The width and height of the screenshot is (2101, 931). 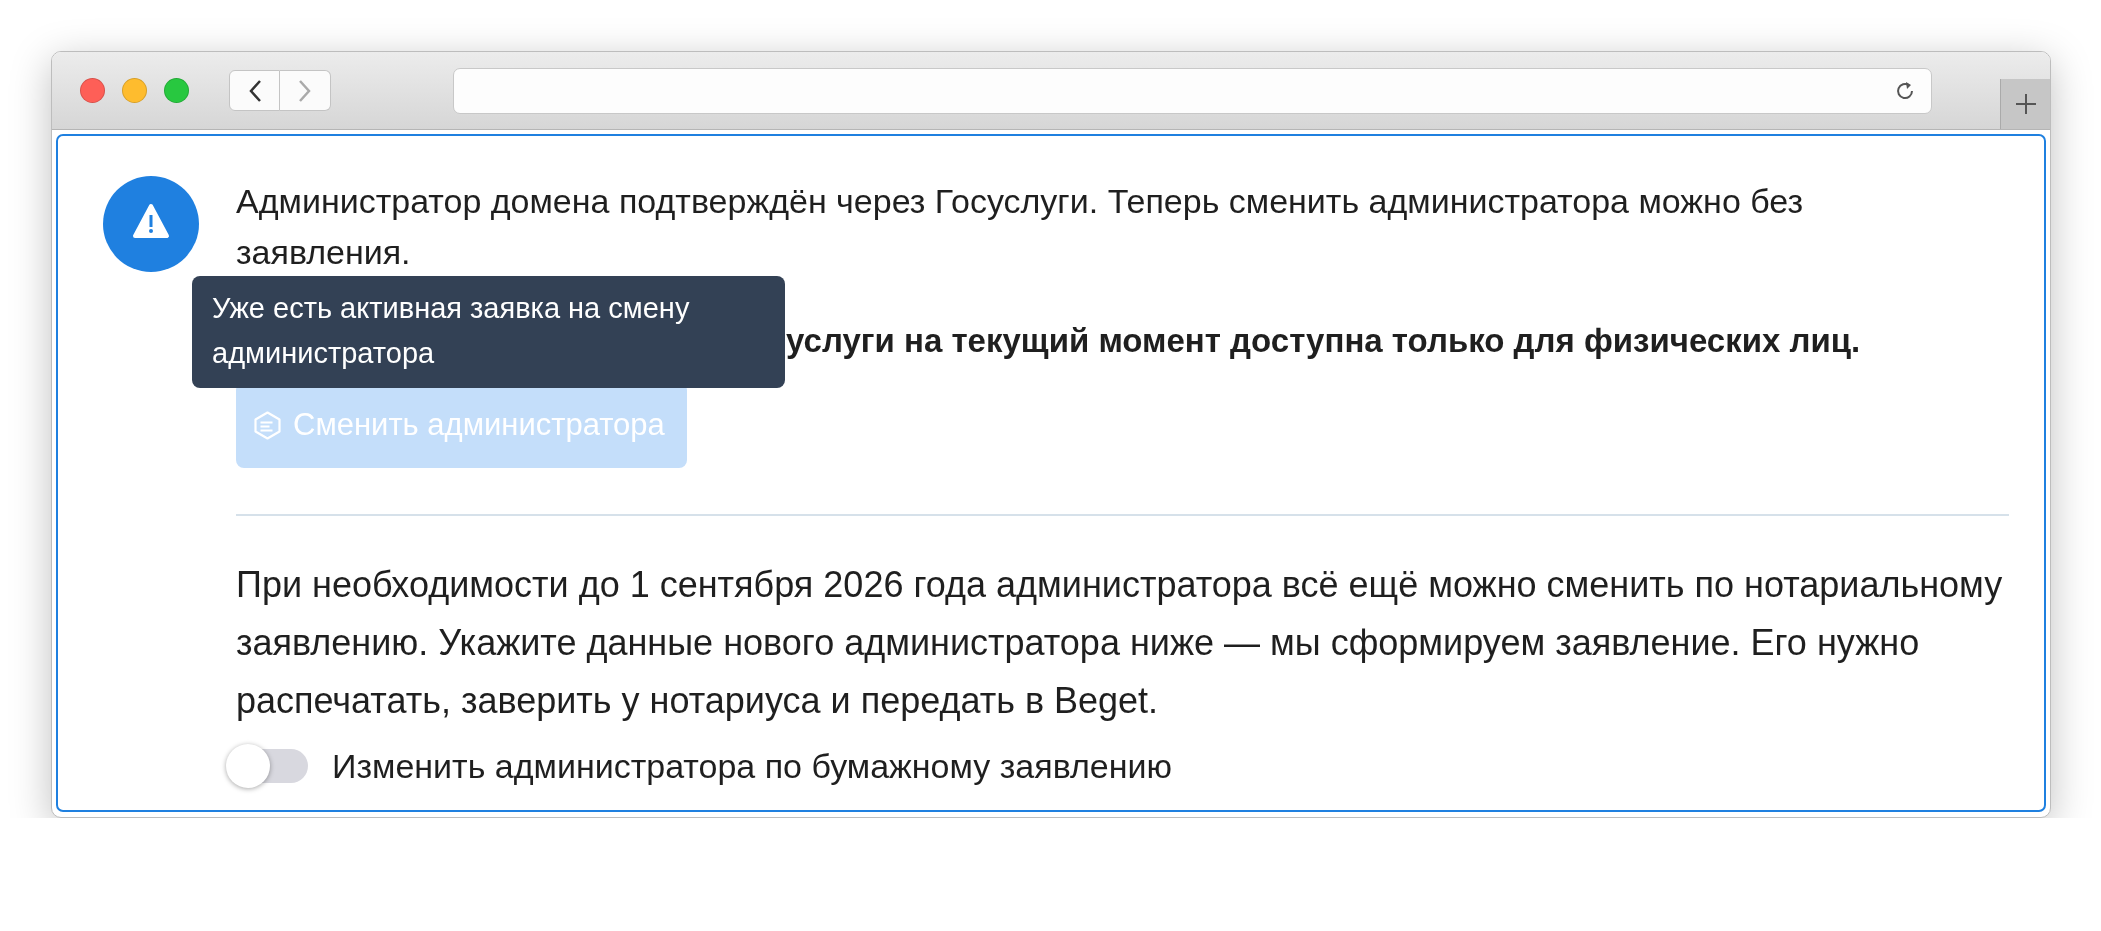 What do you see at coordinates (176, 90) in the screenshot?
I see `maximize-icon` at bounding box center [176, 90].